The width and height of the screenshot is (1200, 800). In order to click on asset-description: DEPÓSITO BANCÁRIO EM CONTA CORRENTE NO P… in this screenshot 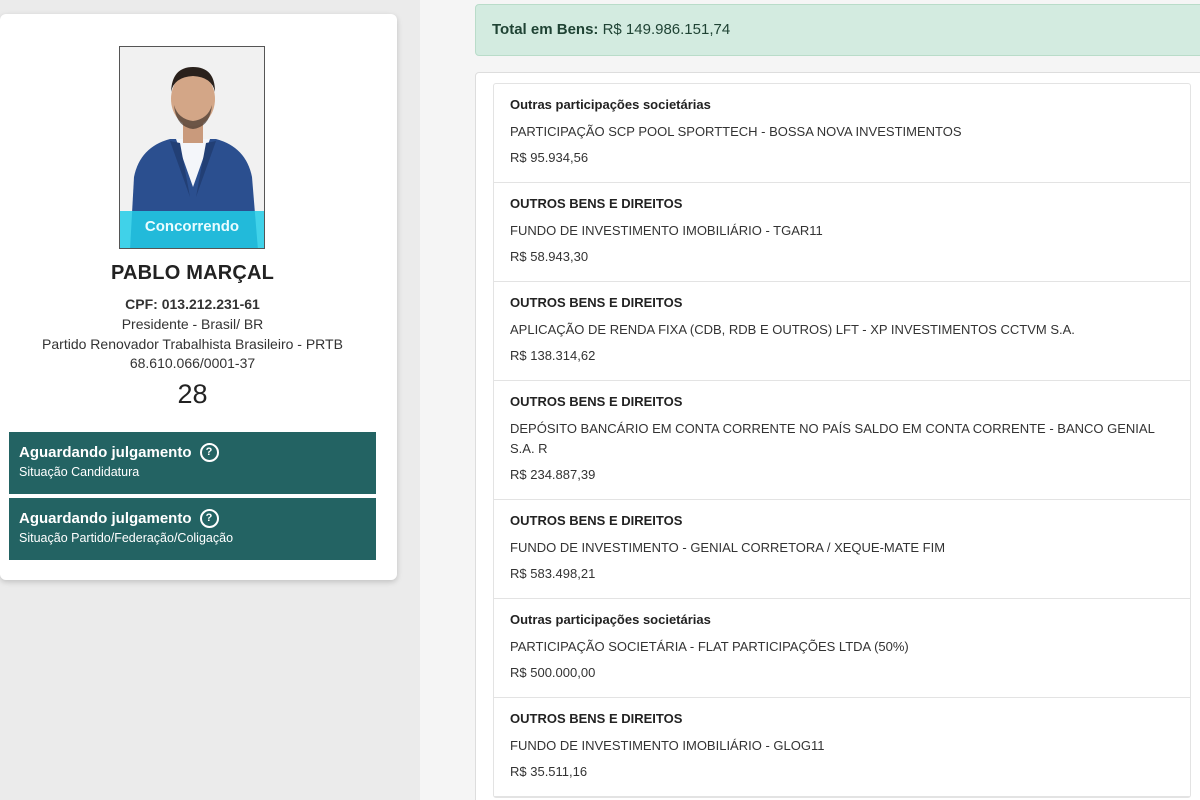, I will do `click(832, 438)`.